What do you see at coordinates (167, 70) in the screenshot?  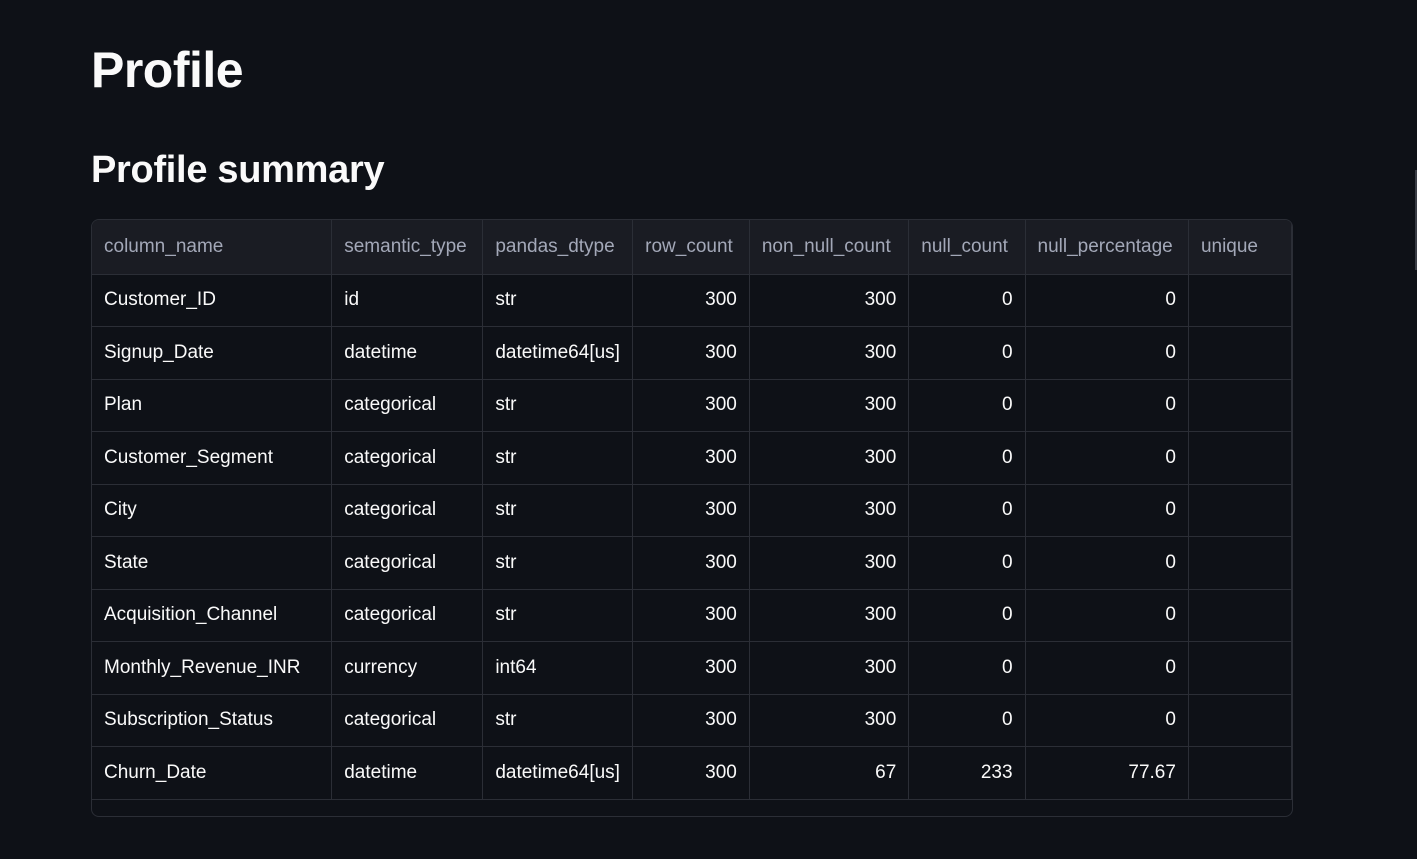 I see `page-title: Profile` at bounding box center [167, 70].